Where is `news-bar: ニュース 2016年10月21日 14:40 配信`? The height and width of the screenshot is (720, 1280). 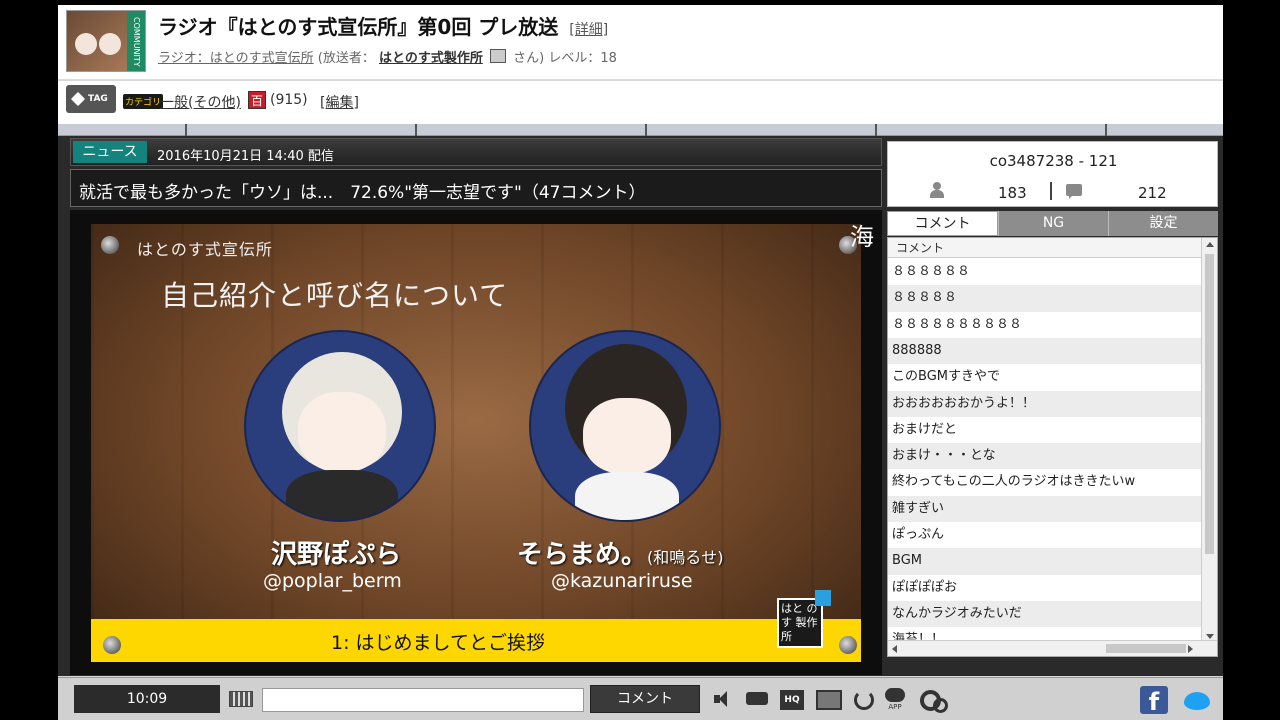 news-bar: ニュース 2016年10月21日 14:40 配信 is located at coordinates (476, 152).